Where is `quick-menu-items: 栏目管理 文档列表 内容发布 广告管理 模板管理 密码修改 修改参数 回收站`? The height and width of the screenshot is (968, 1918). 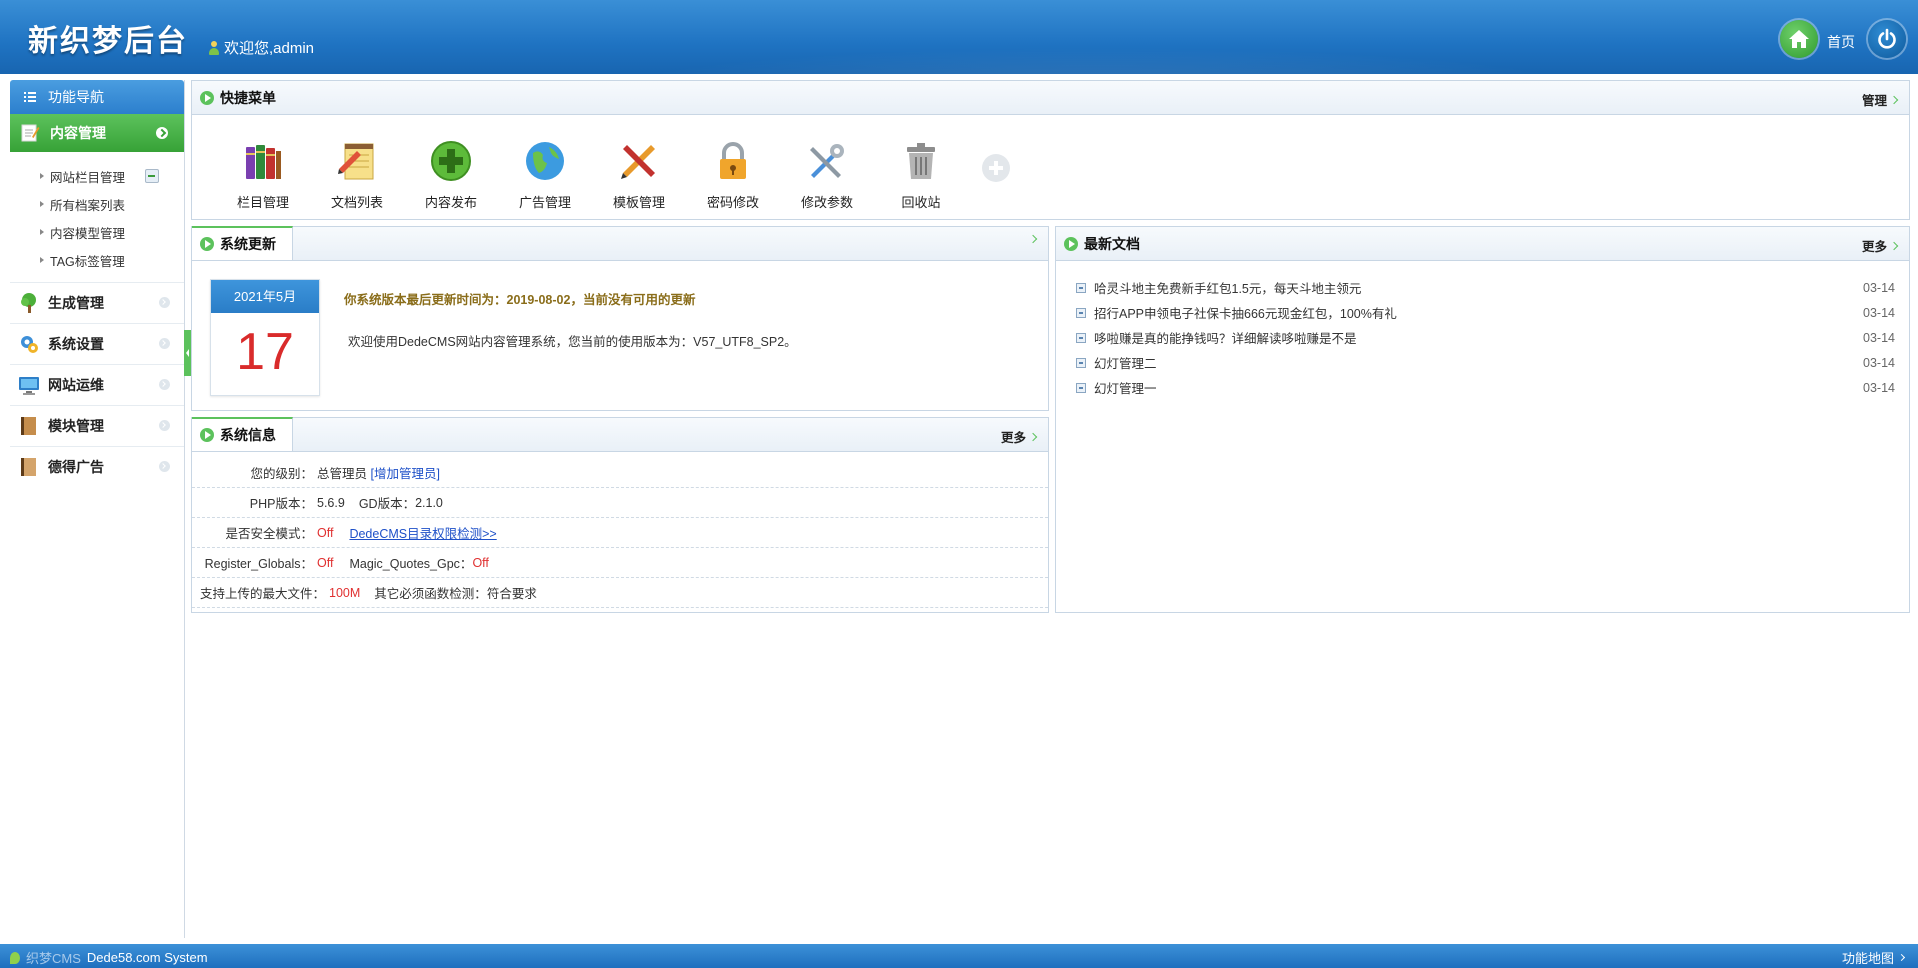
quick-menu-items: 栏目管理 文档列表 内容发布 广告管理 模板管理 密码修改 修改参数 回收站 is located at coordinates (1050, 163).